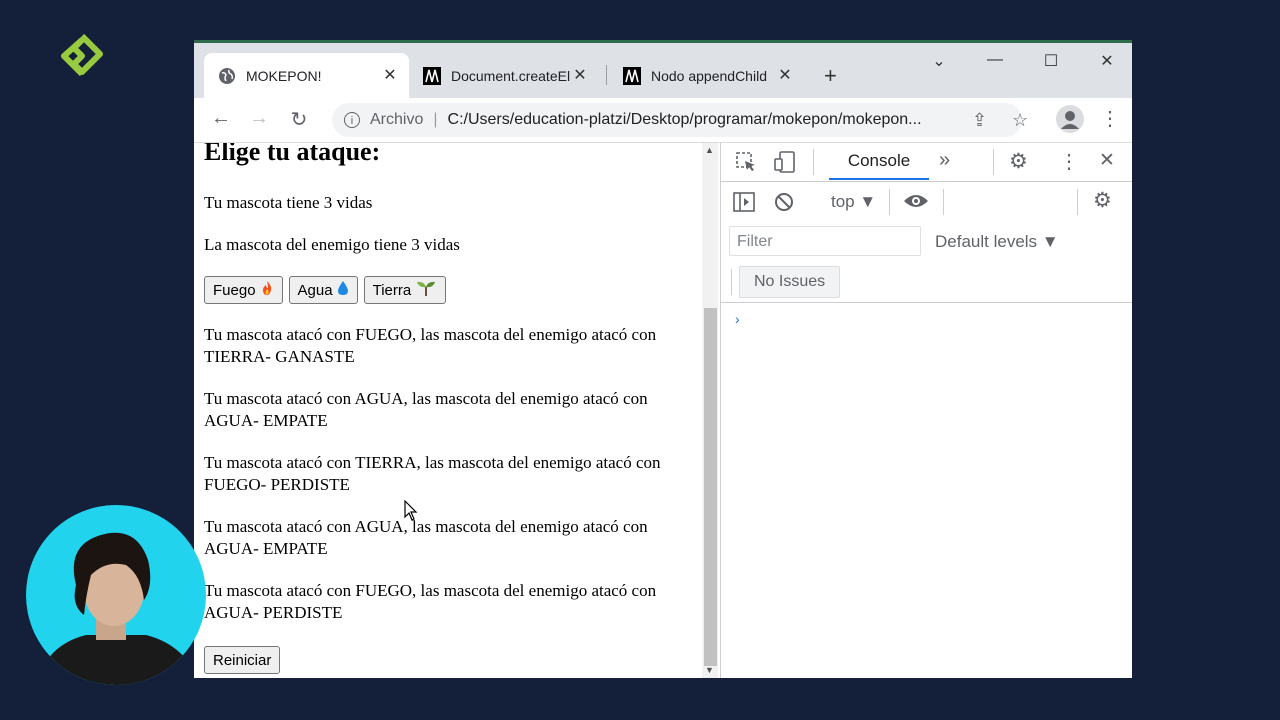 Image resolution: width=1280 pixels, height=720 pixels. I want to click on water-drop-icon, so click(343, 290).